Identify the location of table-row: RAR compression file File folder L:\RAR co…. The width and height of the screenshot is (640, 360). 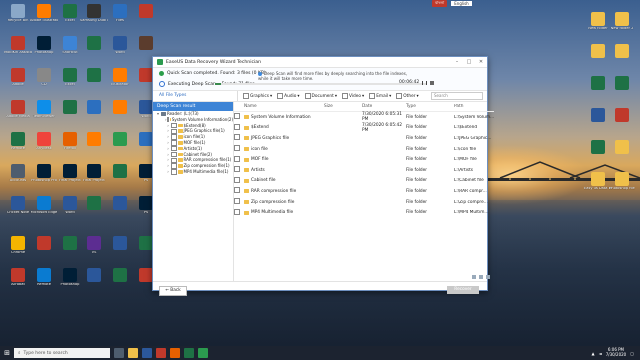
(364, 191).